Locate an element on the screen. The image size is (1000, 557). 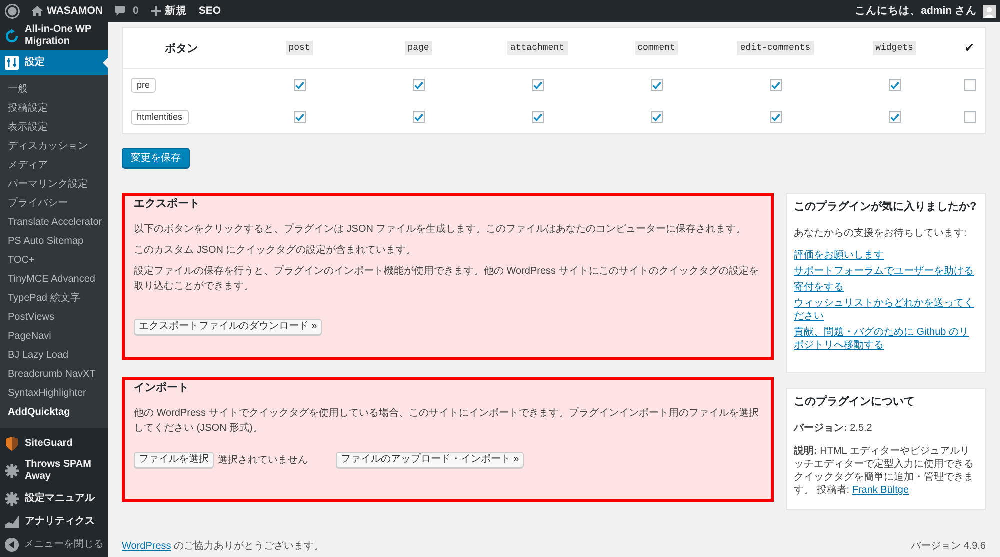
panel-text: 以下のボタンをクリックすると、プラグインは JSON ファイルを生成します。このファイルはあなたのコンピューターに保存されます。 is located at coordinates (441, 229).